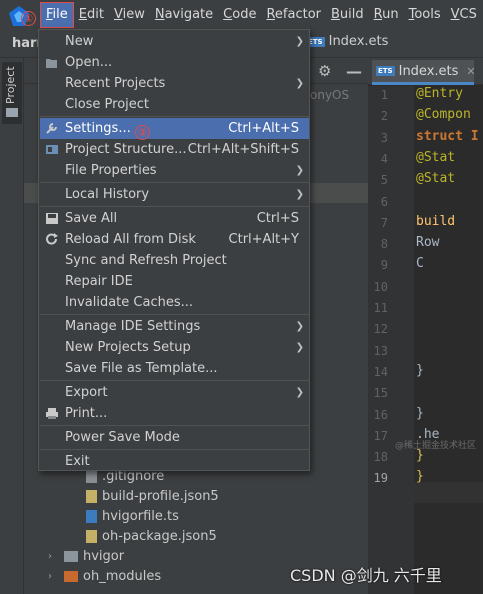 The image size is (483, 594). I want to click on gear-icon: ⚙, so click(324, 71).